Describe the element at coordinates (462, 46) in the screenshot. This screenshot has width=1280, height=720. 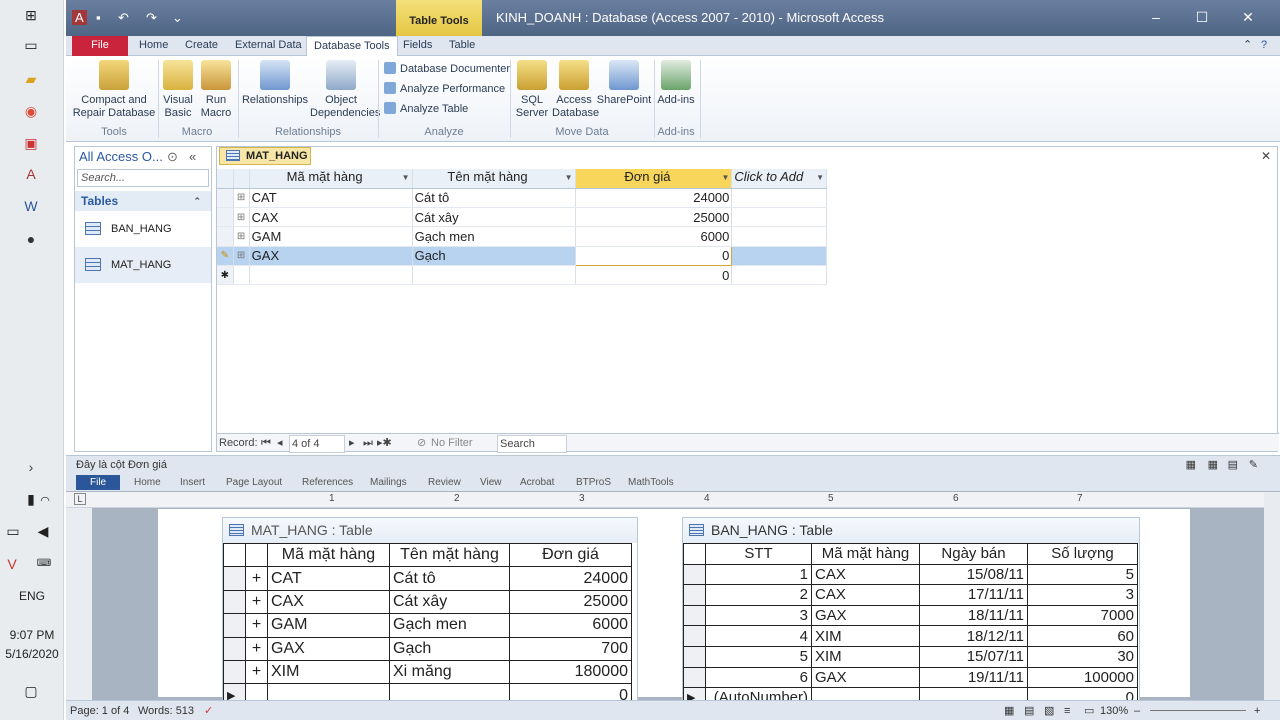
I see `tab-table: Table` at that location.